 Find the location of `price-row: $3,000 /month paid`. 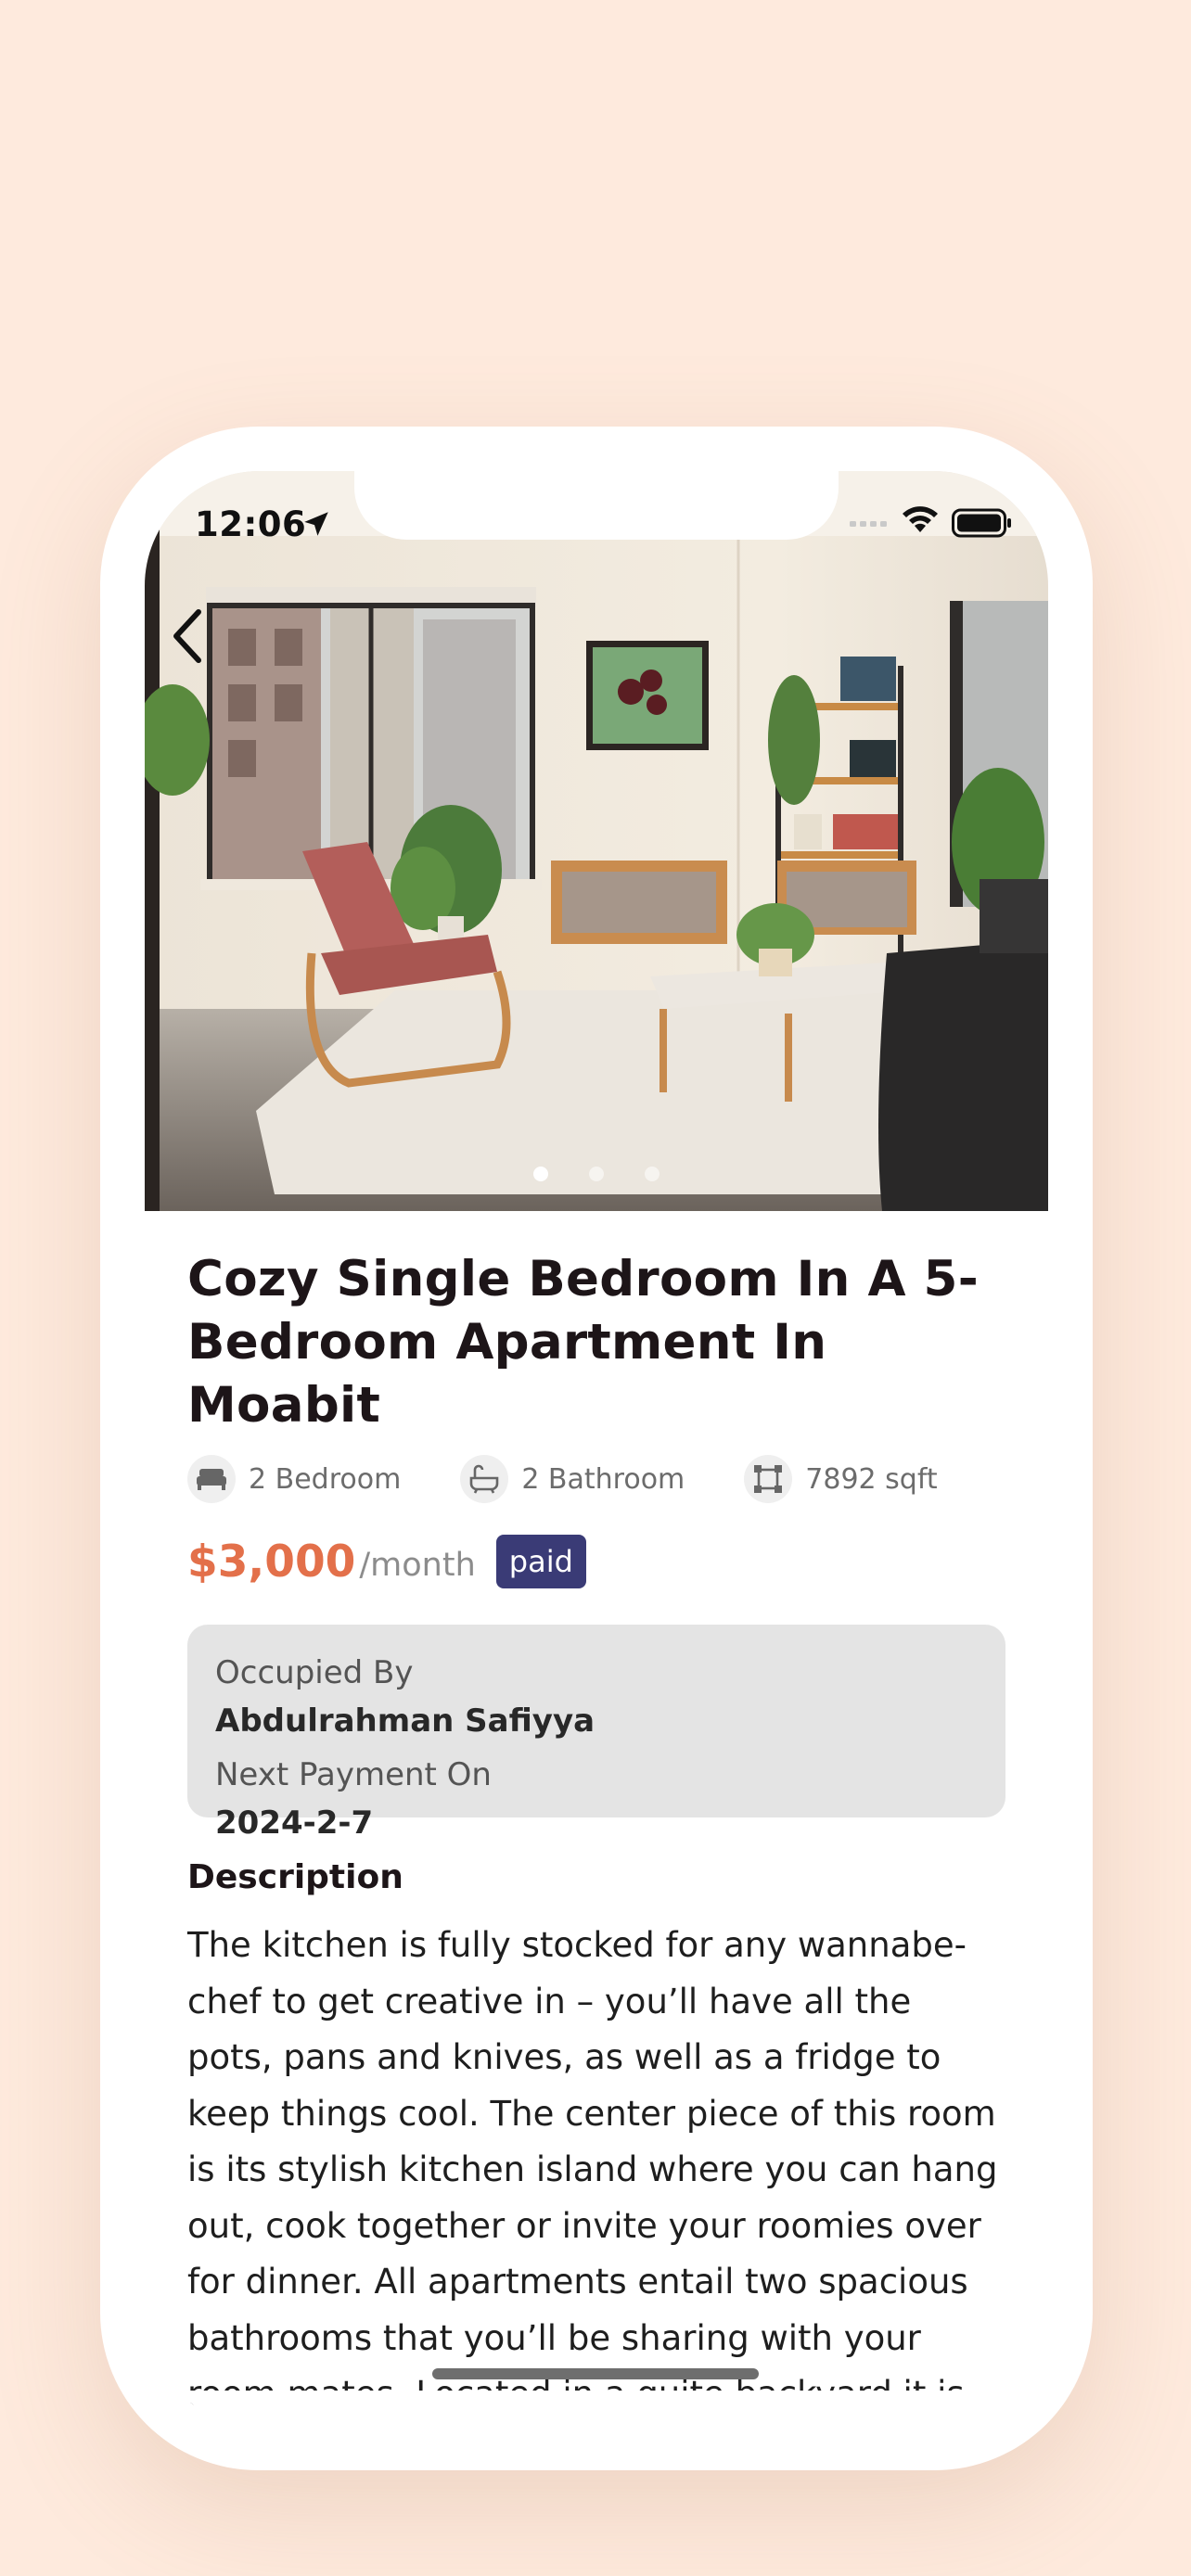

price-row: $3,000 /month paid is located at coordinates (596, 1561).